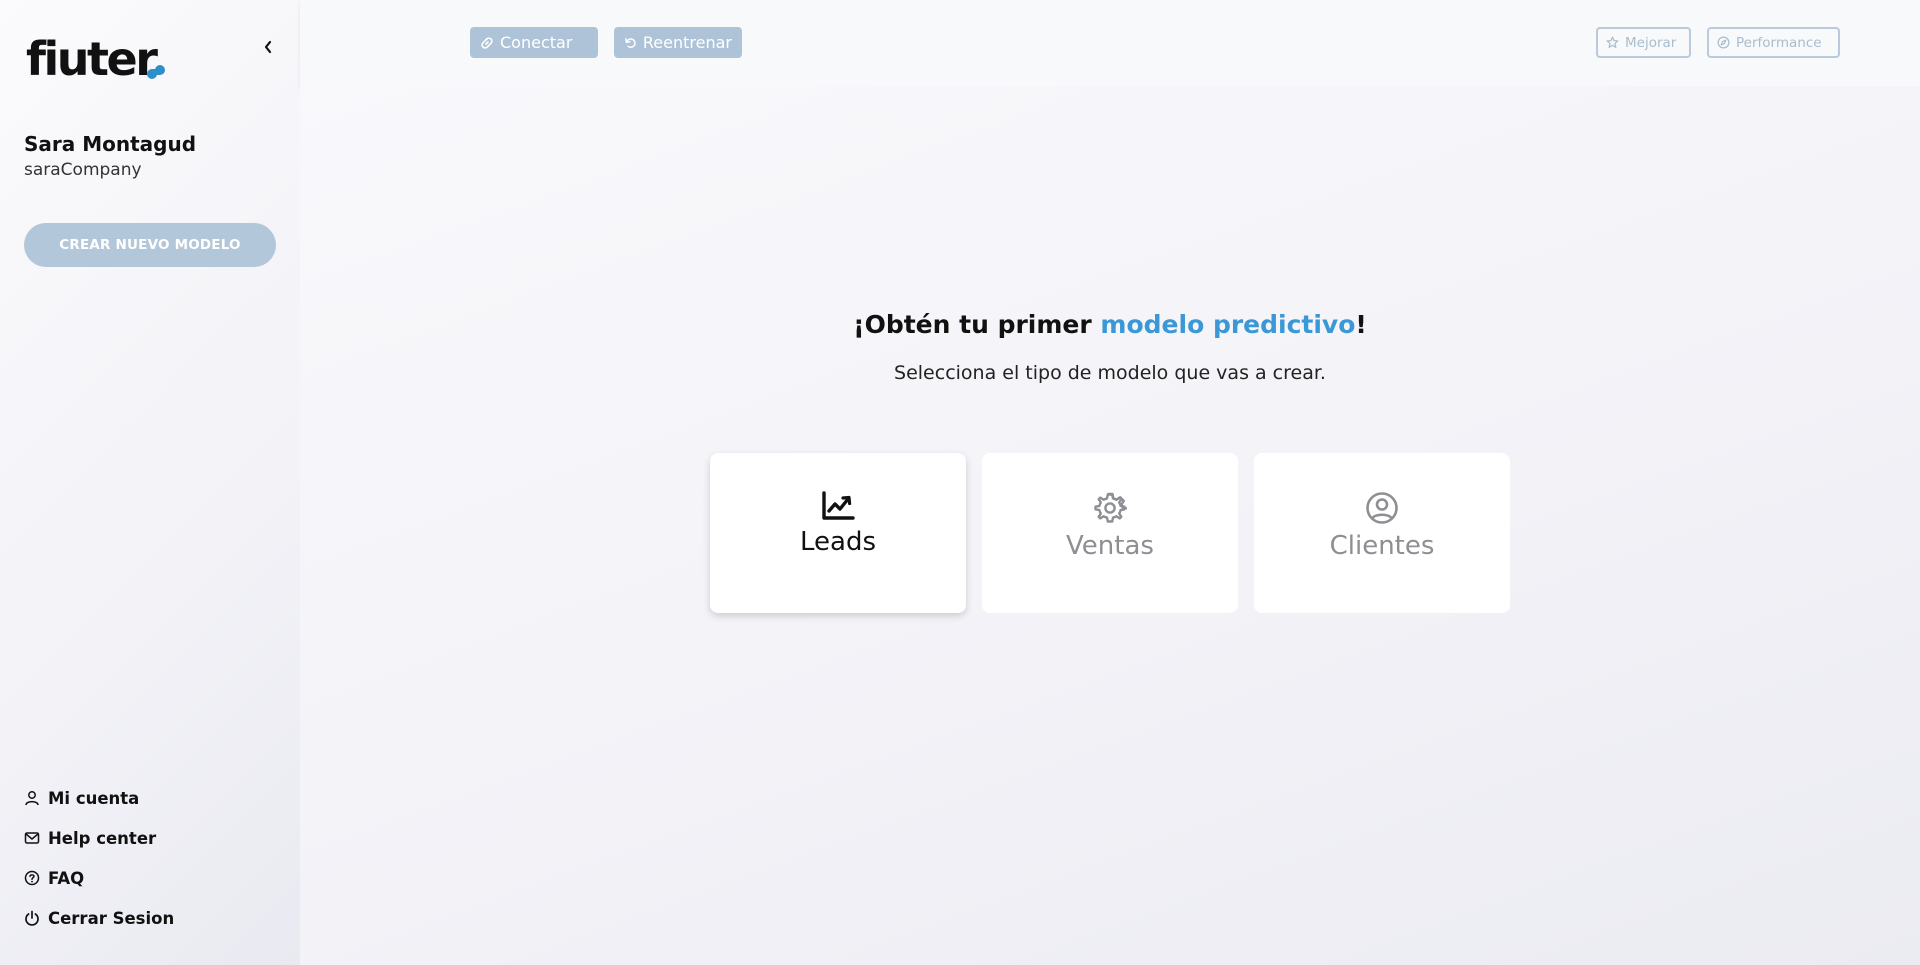 The width and height of the screenshot is (1920, 965). Describe the element at coordinates (977, 324) in the screenshot. I see `headline-prefix: ¡Obtén tu primer` at that location.